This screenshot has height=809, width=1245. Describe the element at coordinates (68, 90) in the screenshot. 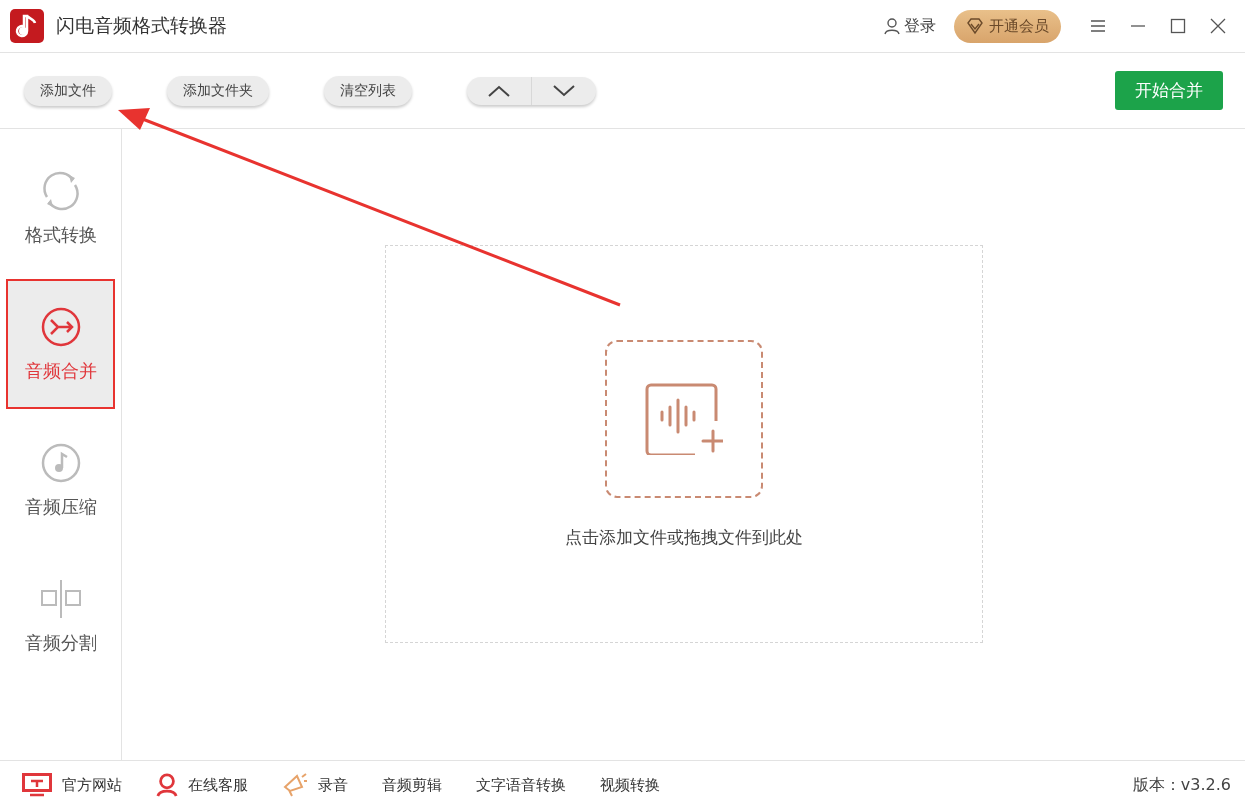

I see `toolbar-button: 添加文件` at that location.